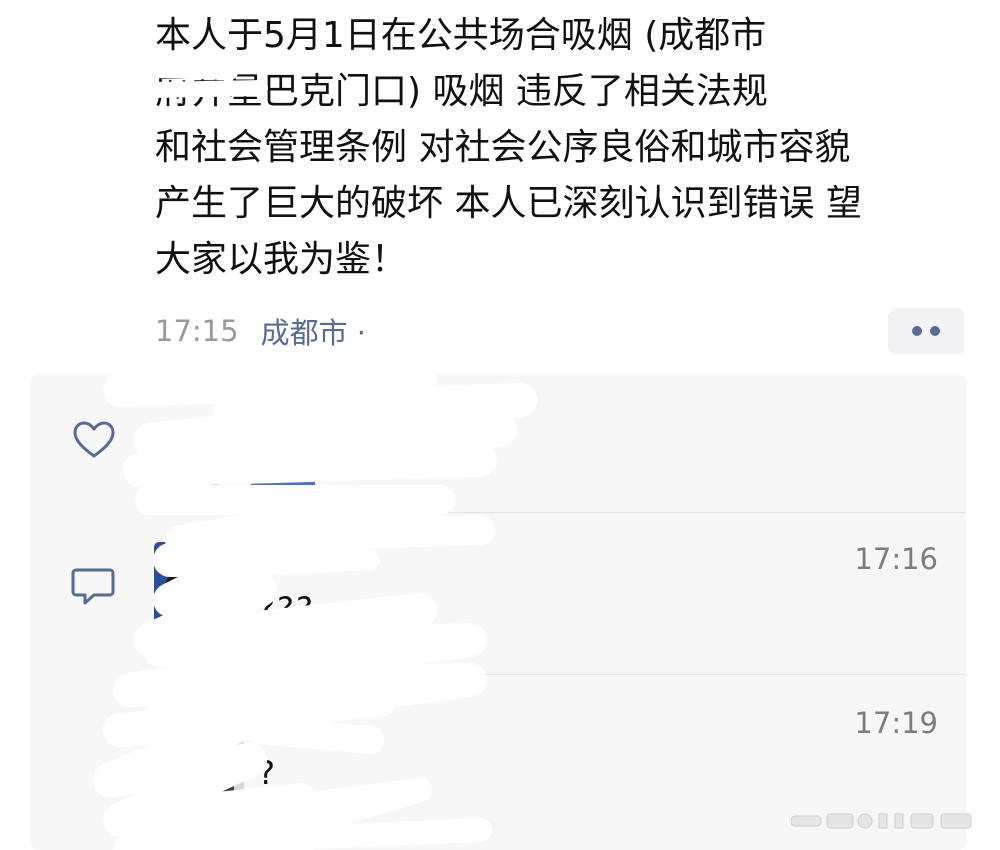  I want to click on more-actions-button, so click(926, 331).